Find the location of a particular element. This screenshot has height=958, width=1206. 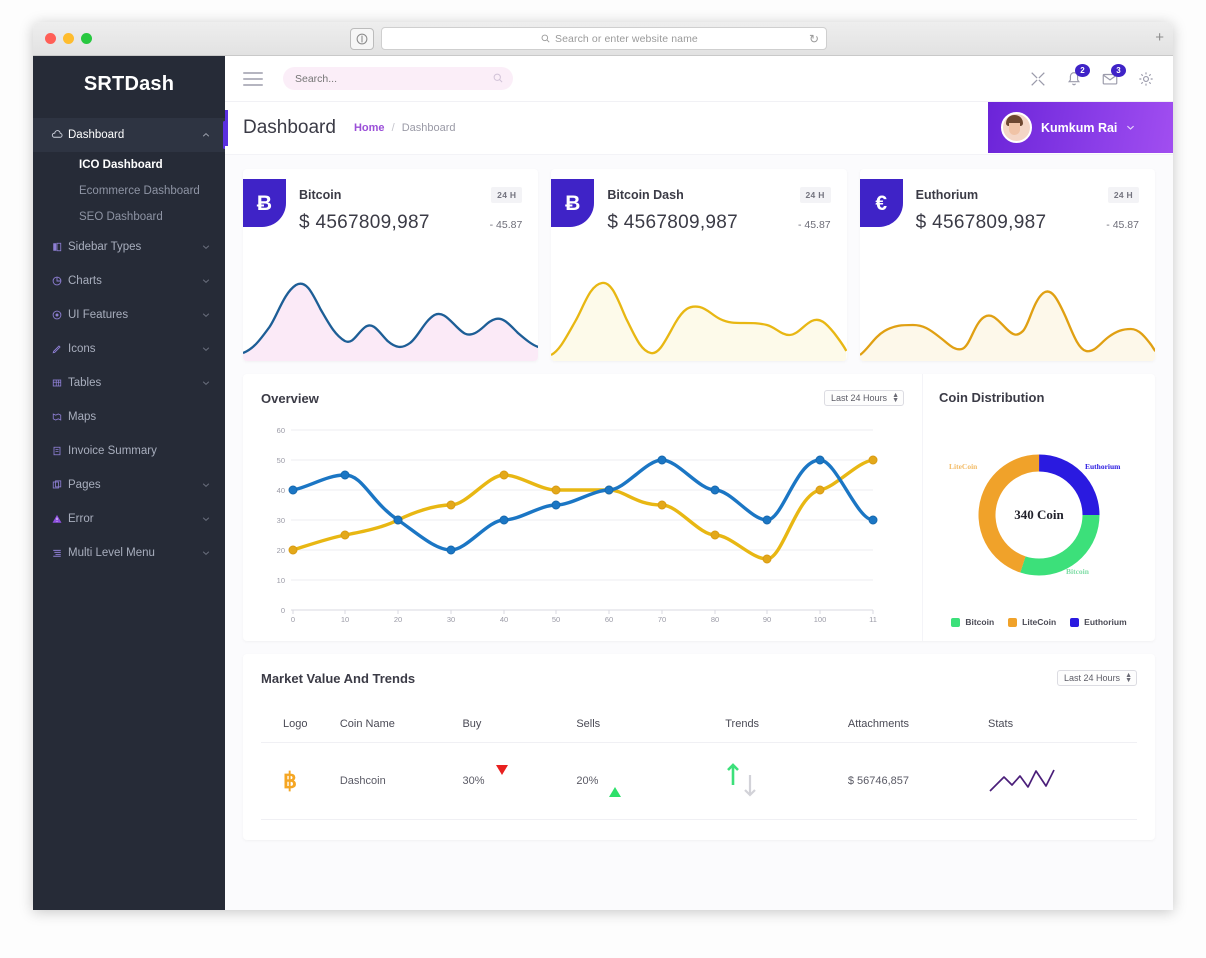

envelope-icon: 3 is located at coordinates (1113, 75).